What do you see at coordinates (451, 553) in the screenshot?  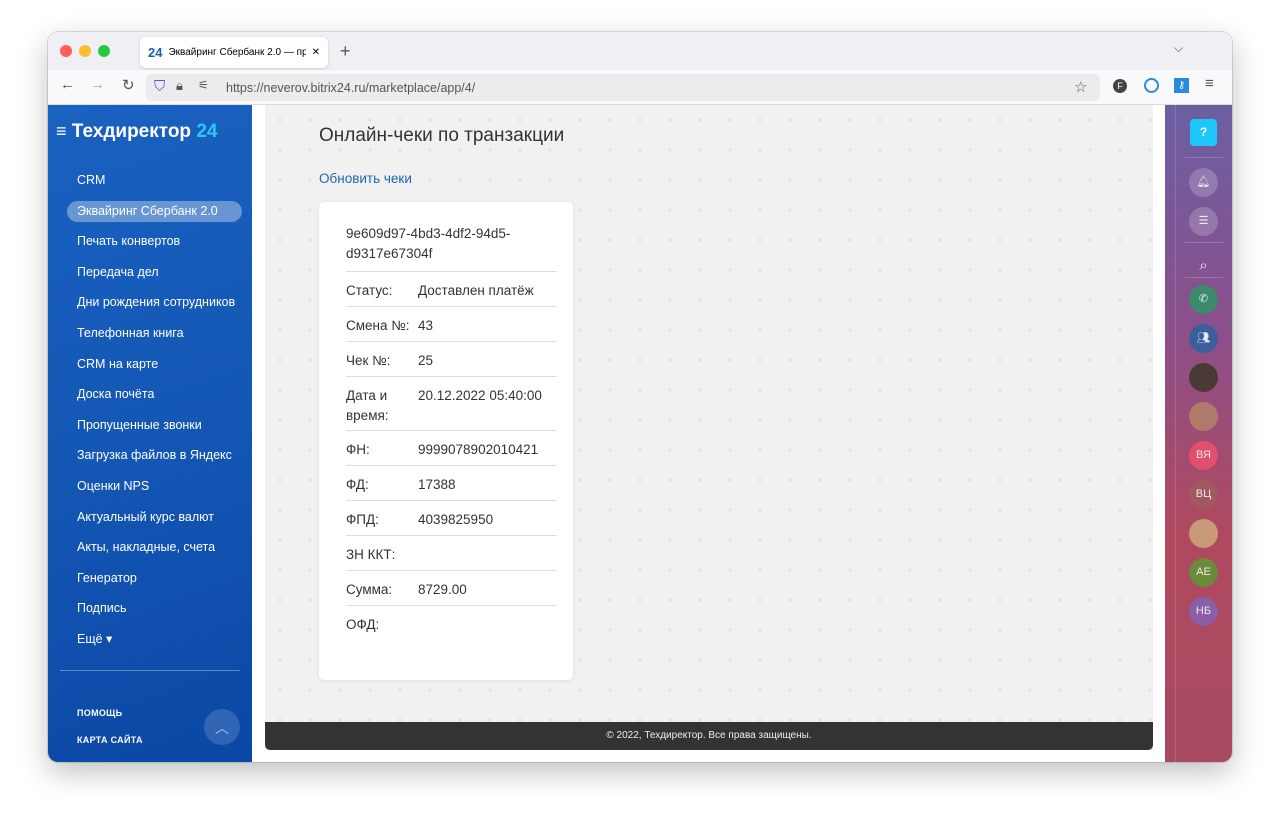 I see `receipt-row: ЗН ККТ:` at bounding box center [451, 553].